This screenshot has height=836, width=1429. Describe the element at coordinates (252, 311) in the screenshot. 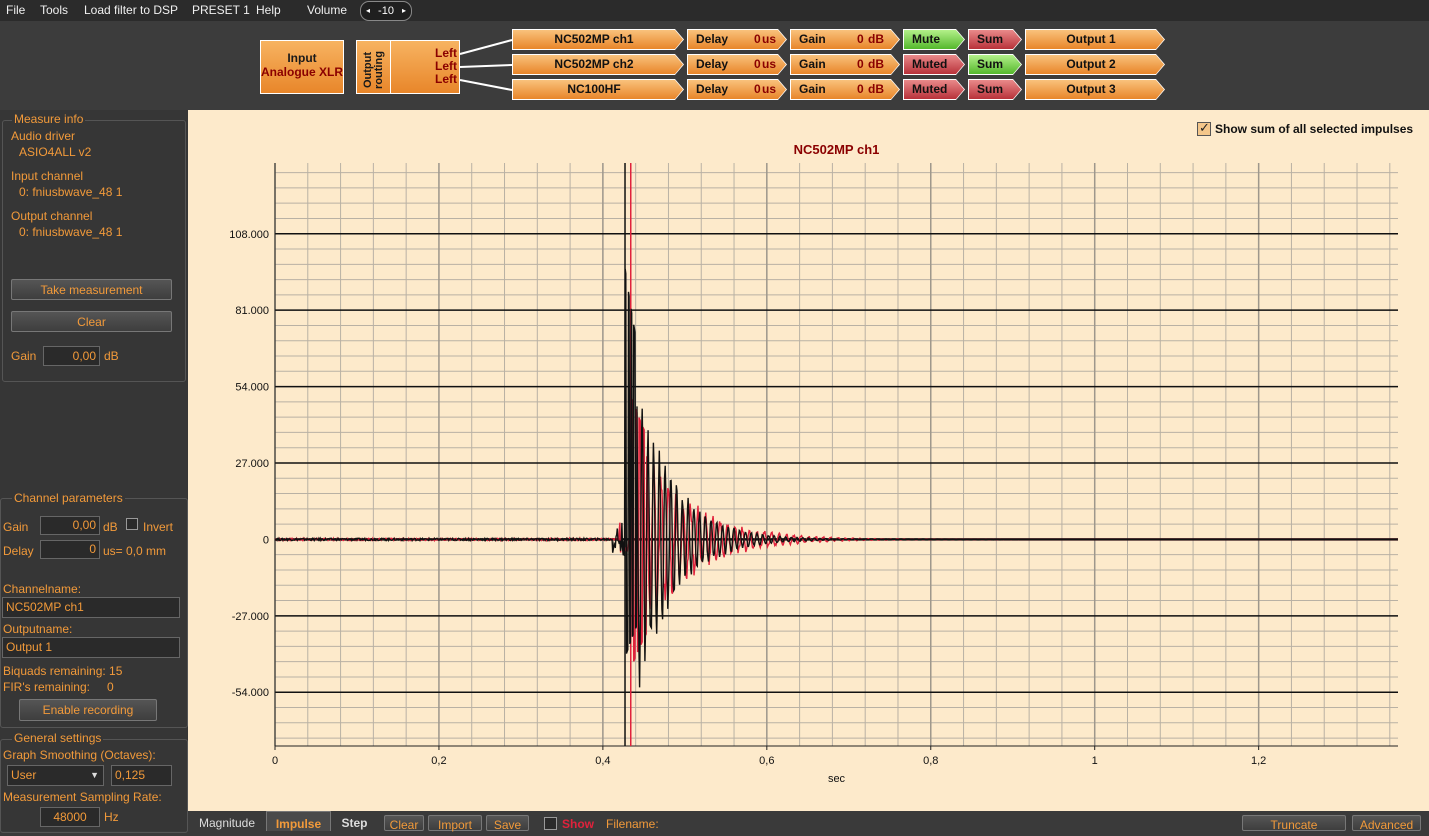

I see `y-tick-label: 81.000` at that location.